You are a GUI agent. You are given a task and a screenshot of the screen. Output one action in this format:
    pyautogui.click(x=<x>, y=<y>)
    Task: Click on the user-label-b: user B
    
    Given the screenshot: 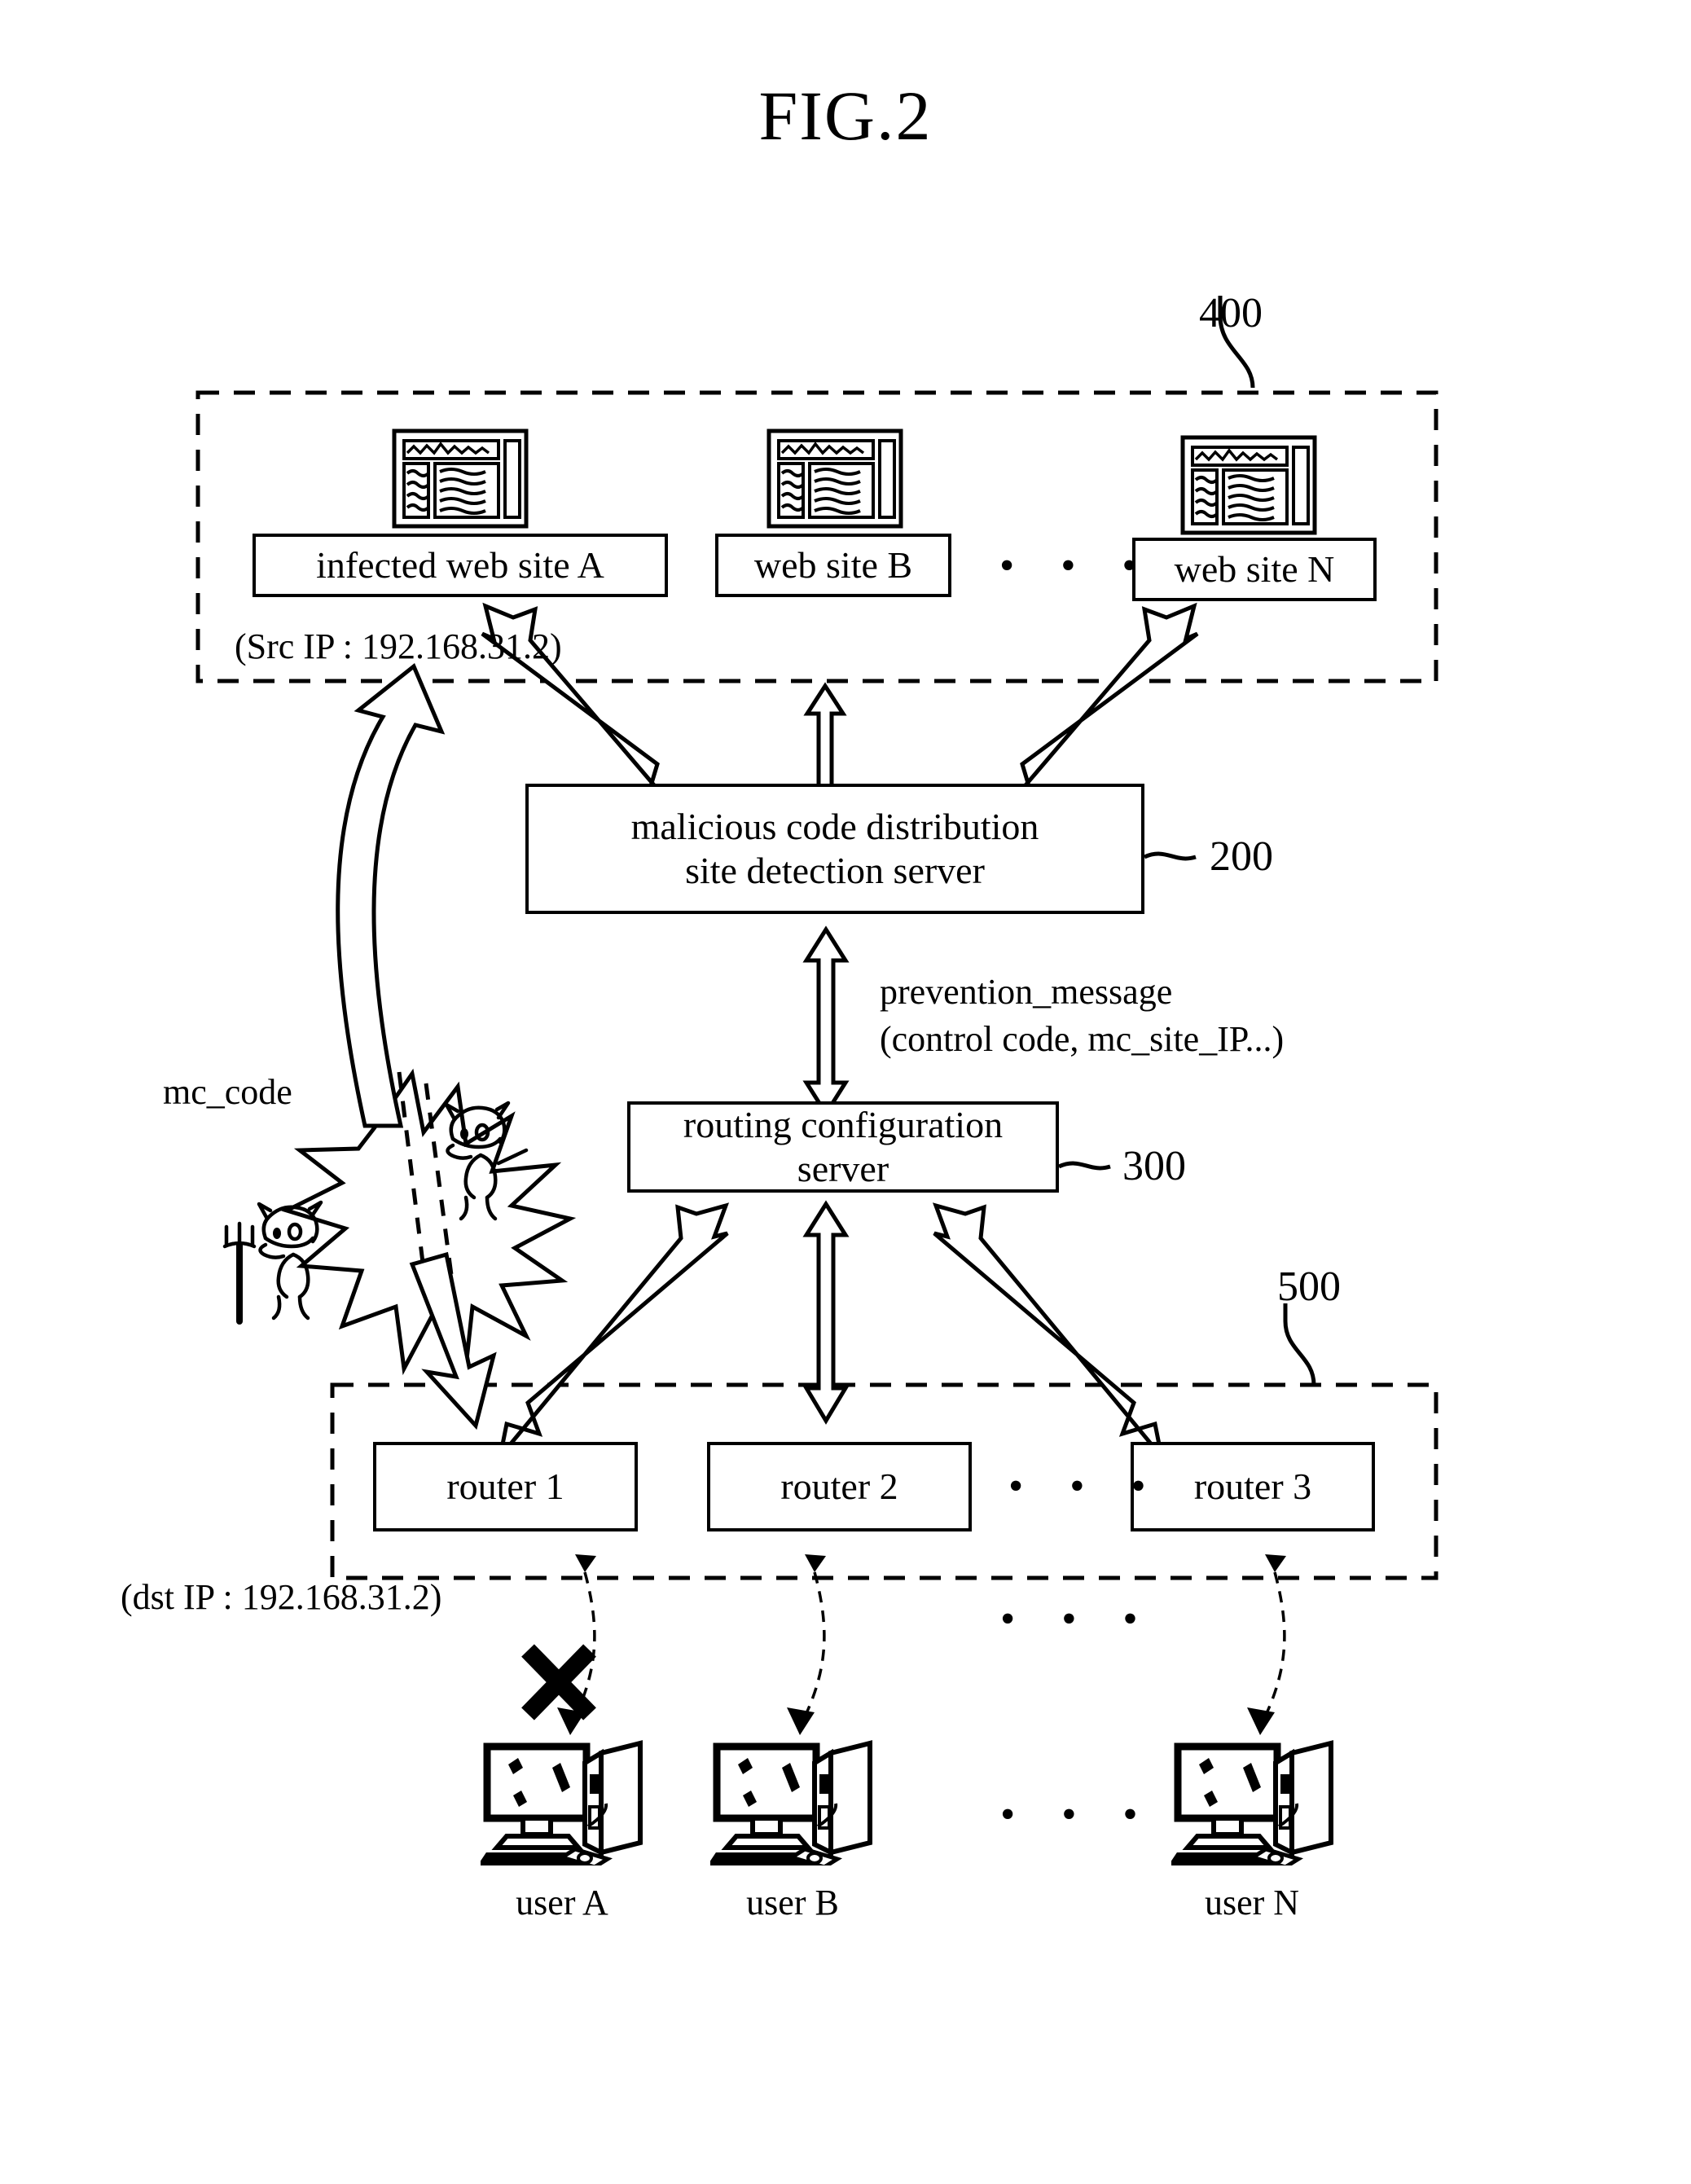 What is the action you would take?
    pyautogui.click(x=792, y=1903)
    